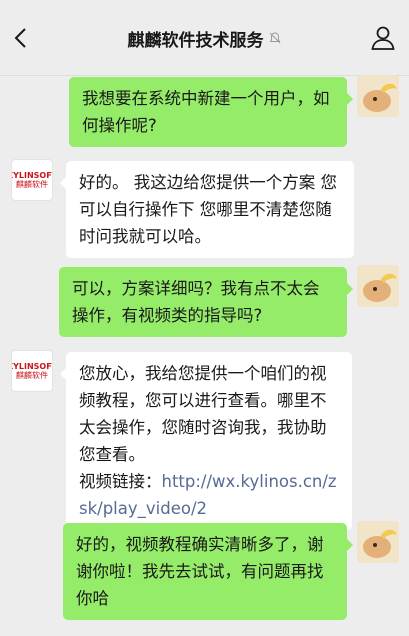  I want to click on link-prefix: 视频链接：, so click(120, 481).